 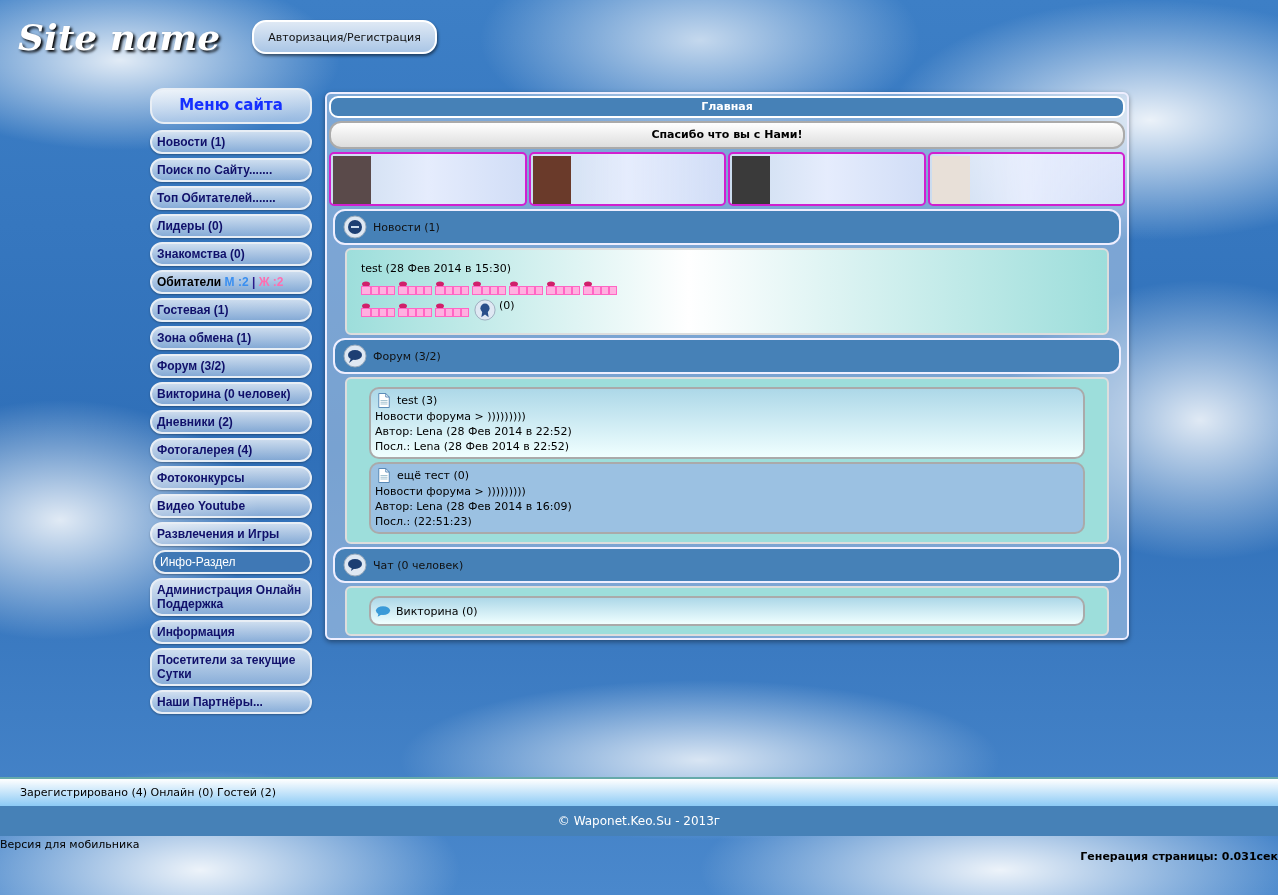 What do you see at coordinates (433, 475) in the screenshot?
I see `topic-title: ещё тест (0)` at bounding box center [433, 475].